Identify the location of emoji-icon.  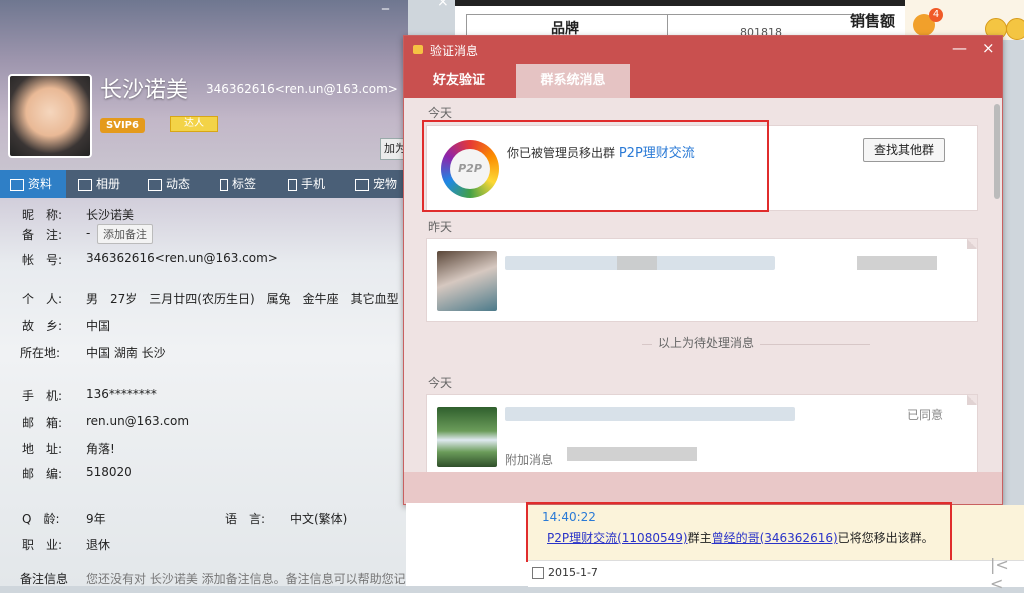
(1015, 29).